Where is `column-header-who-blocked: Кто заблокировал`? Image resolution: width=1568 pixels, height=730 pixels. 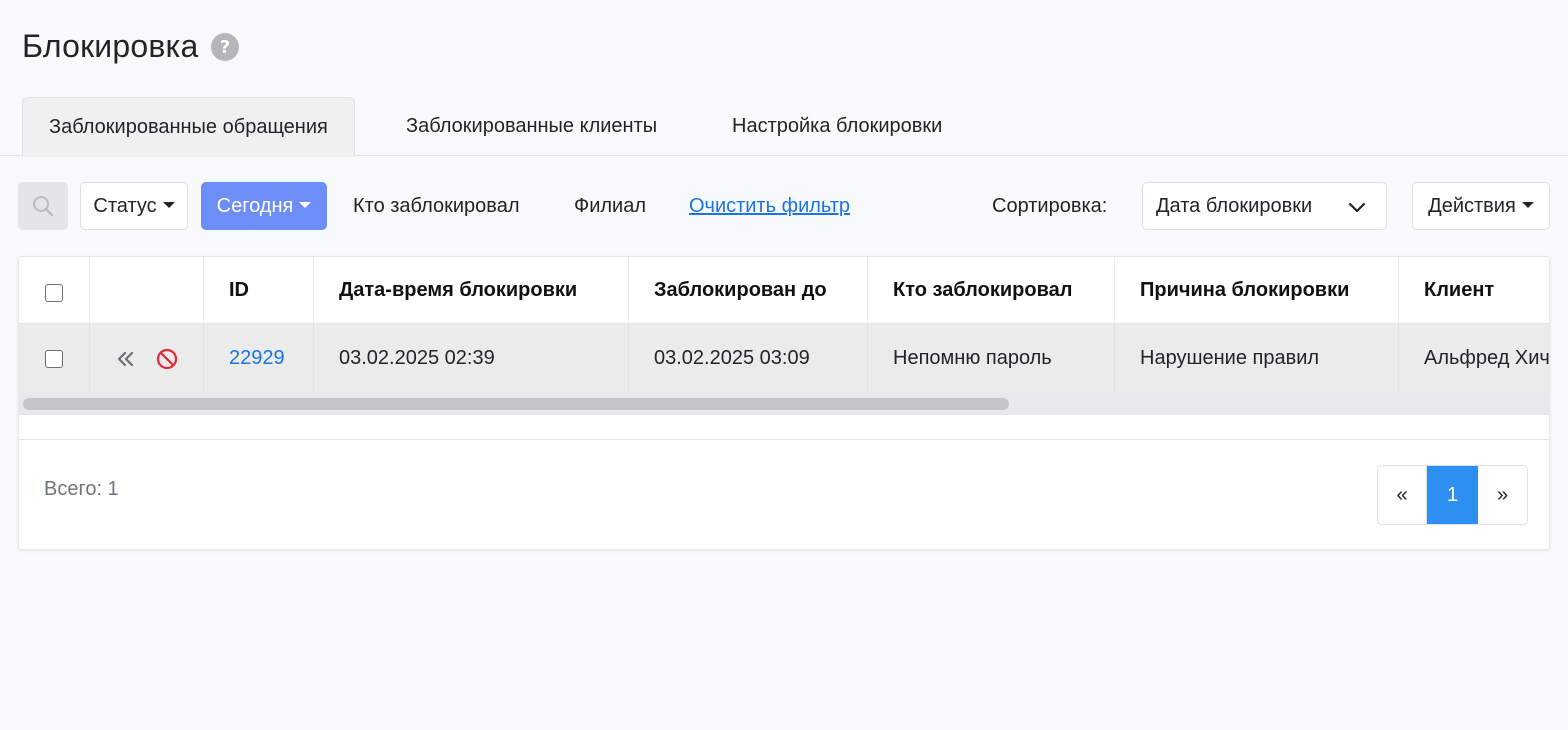 column-header-who-blocked: Кто заблокировал is located at coordinates (991, 290).